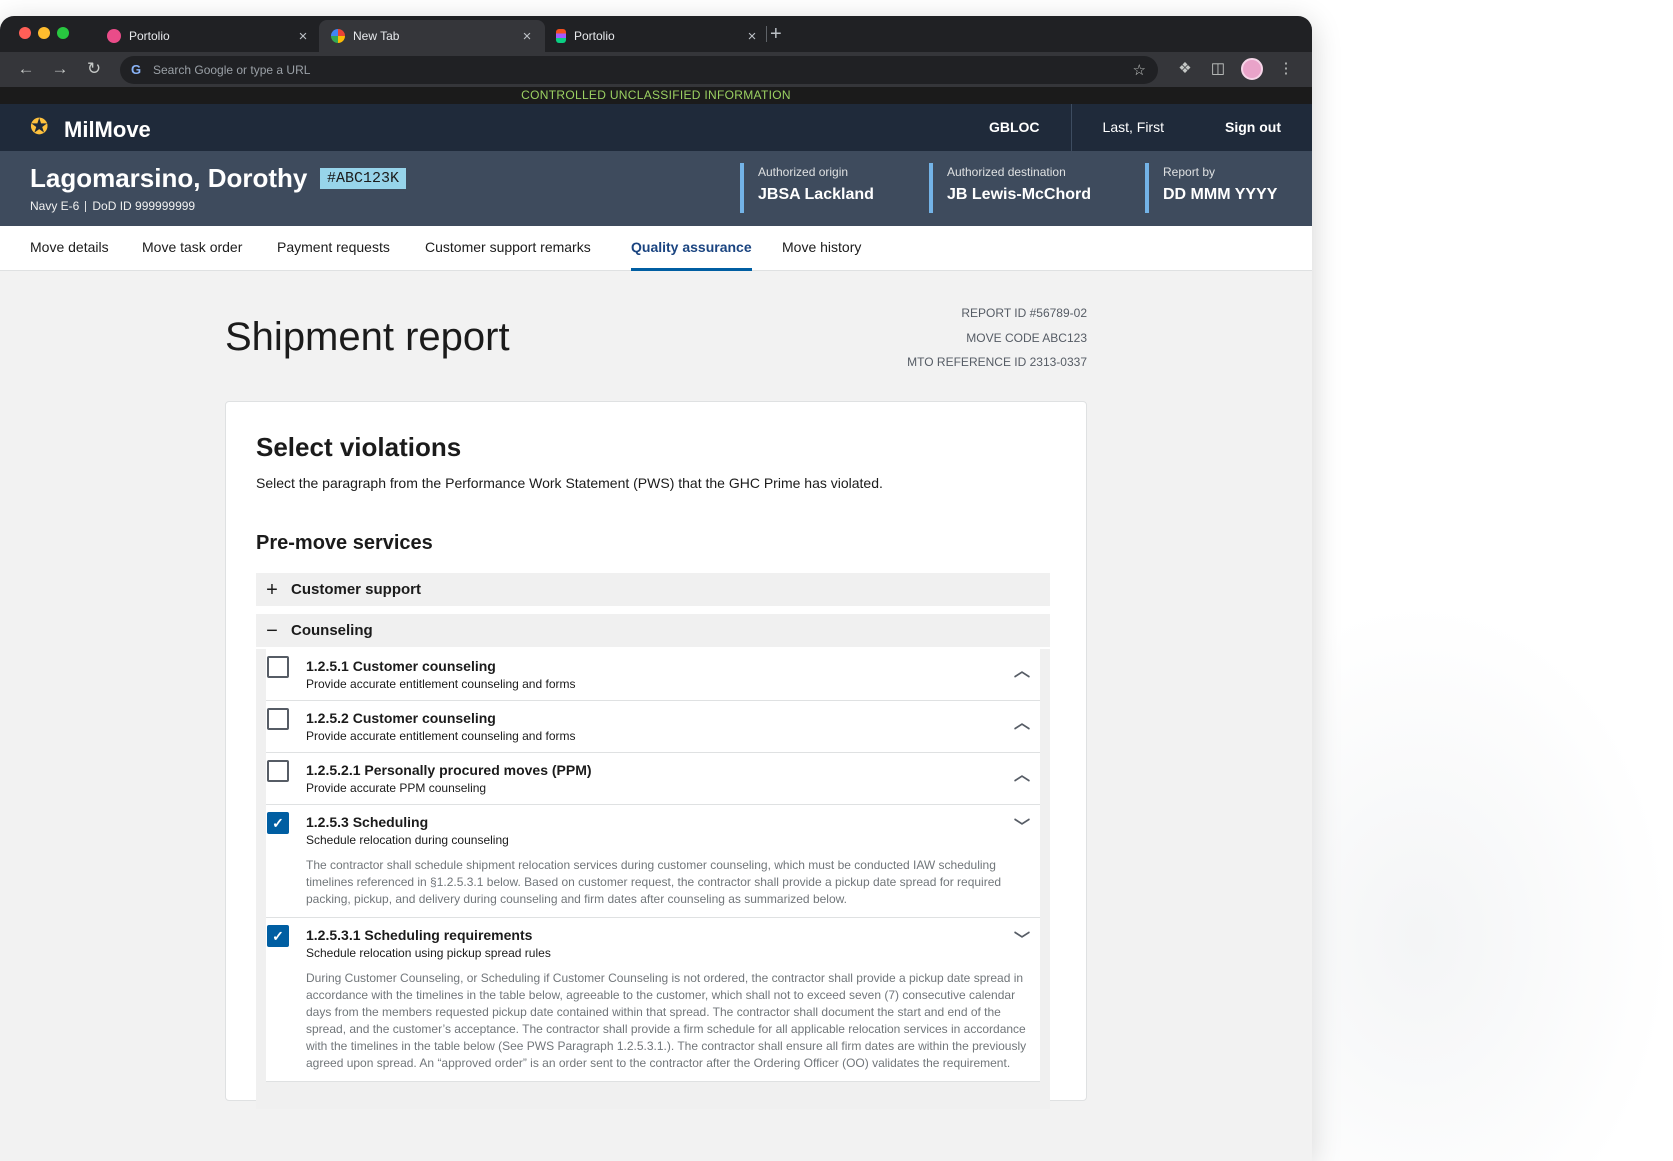 This screenshot has height=1161, width=1673. What do you see at coordinates (63, 33) in the screenshot?
I see `maximize-window-button` at bounding box center [63, 33].